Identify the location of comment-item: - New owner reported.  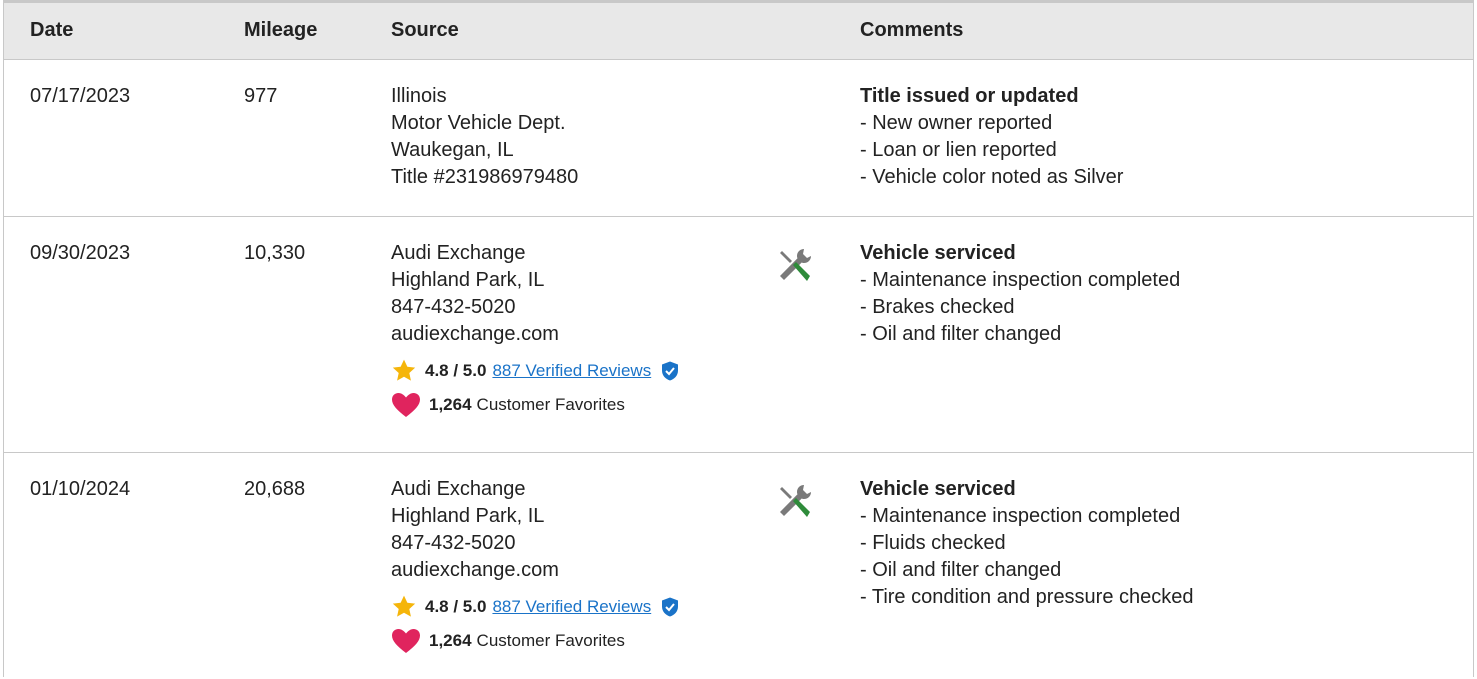
(956, 123).